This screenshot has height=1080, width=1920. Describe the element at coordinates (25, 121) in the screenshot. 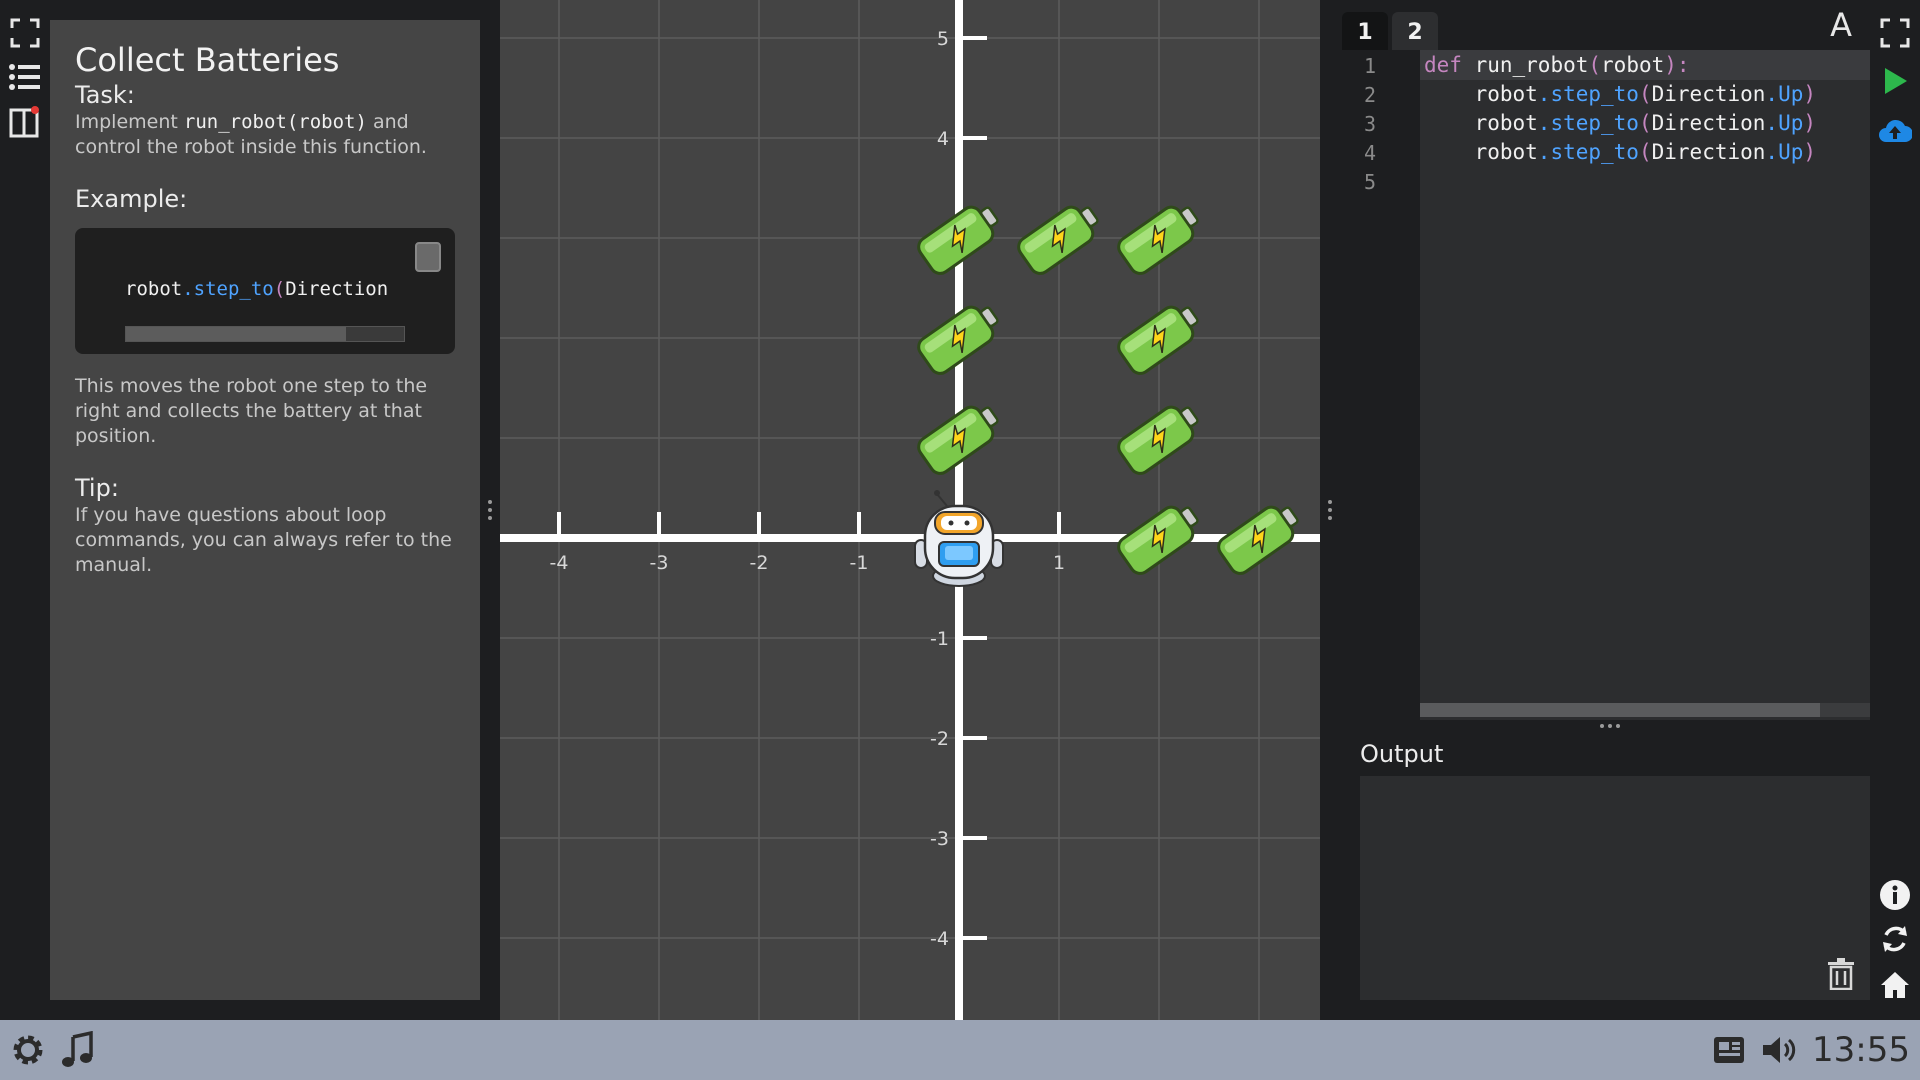

I see `manual-book-icon` at that location.